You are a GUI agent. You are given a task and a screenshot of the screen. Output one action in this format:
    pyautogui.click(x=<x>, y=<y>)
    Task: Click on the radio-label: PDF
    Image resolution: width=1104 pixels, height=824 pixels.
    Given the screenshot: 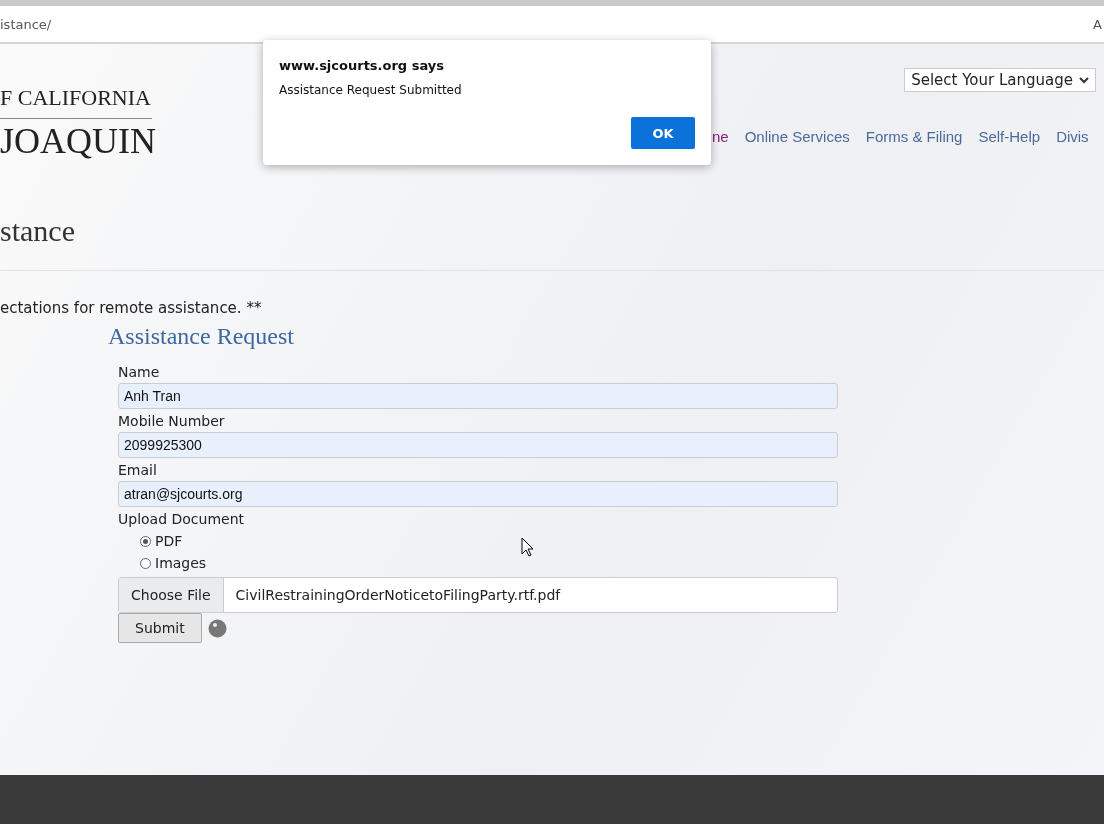 What is the action you would take?
    pyautogui.click(x=169, y=541)
    